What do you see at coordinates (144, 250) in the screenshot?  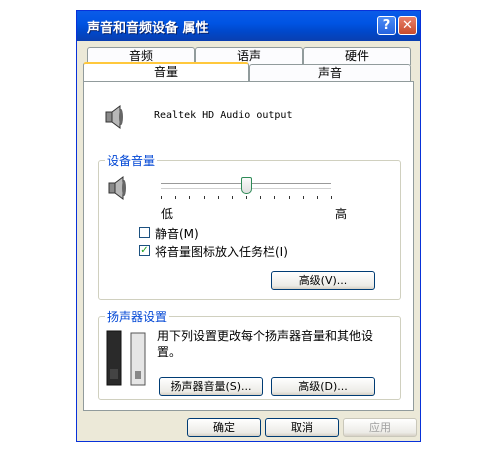 I see `tray-icon-checkbox: ✓` at bounding box center [144, 250].